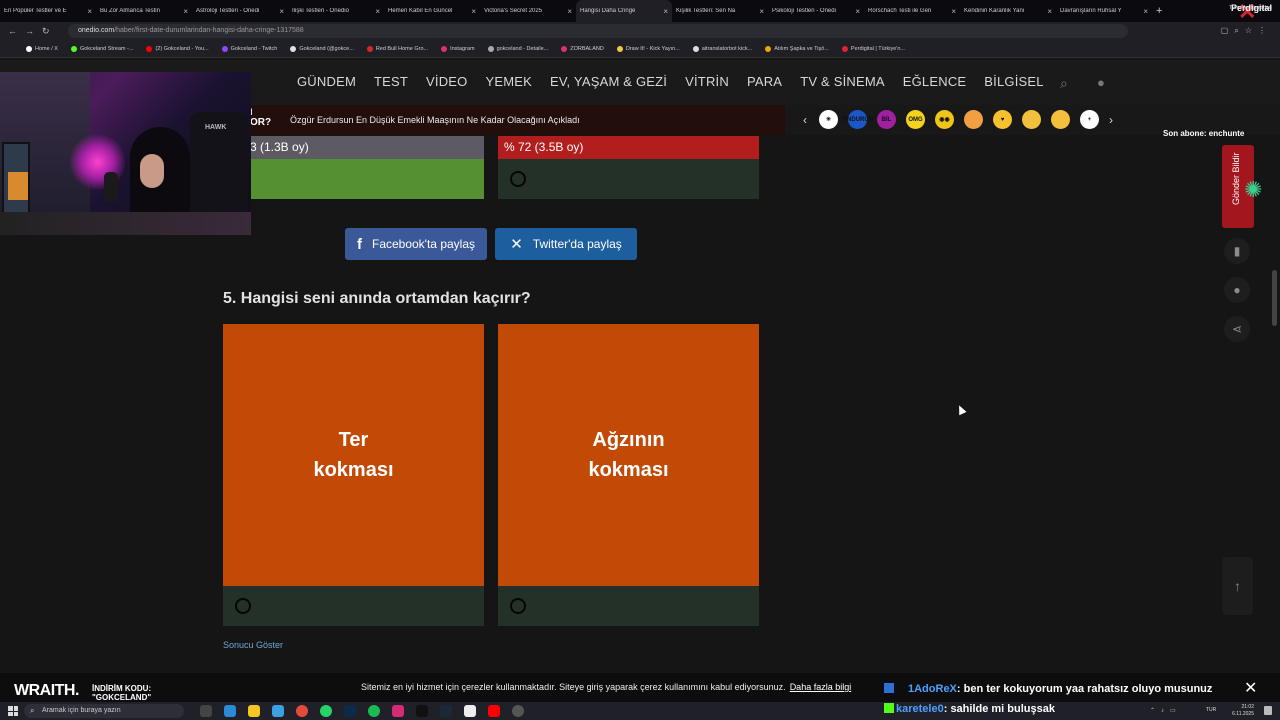 Image resolution: width=1280 pixels, height=720 pixels. I want to click on input-language: TUR, so click(1211, 710).